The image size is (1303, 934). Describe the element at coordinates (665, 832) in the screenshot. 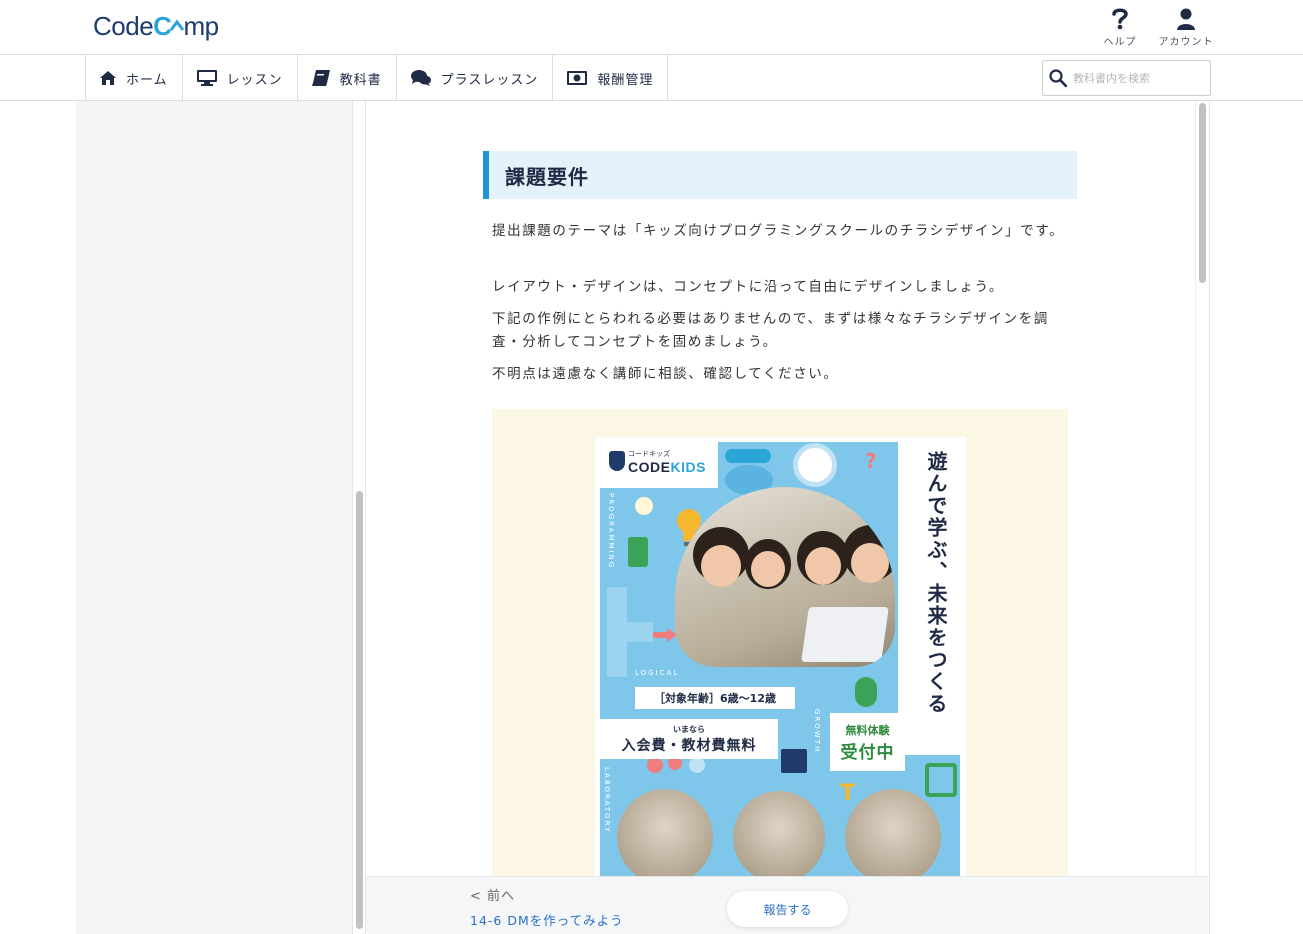

I see `kid-robot-photo` at that location.